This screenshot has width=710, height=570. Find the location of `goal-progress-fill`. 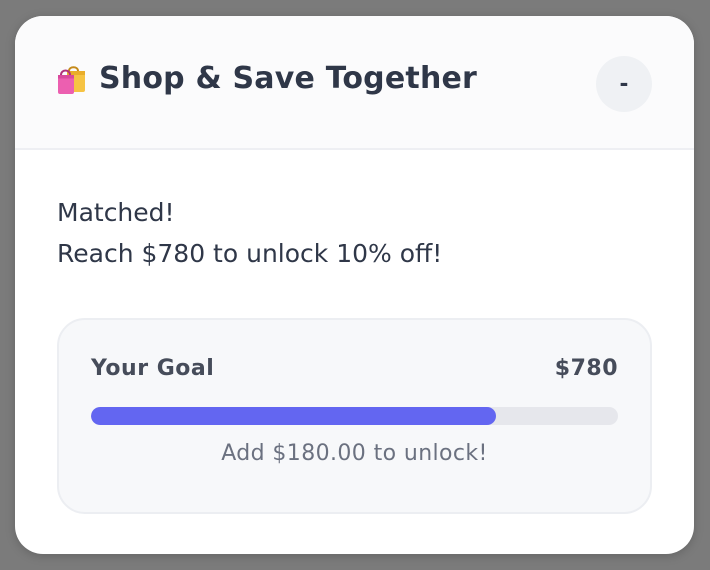

goal-progress-fill is located at coordinates (294, 416).